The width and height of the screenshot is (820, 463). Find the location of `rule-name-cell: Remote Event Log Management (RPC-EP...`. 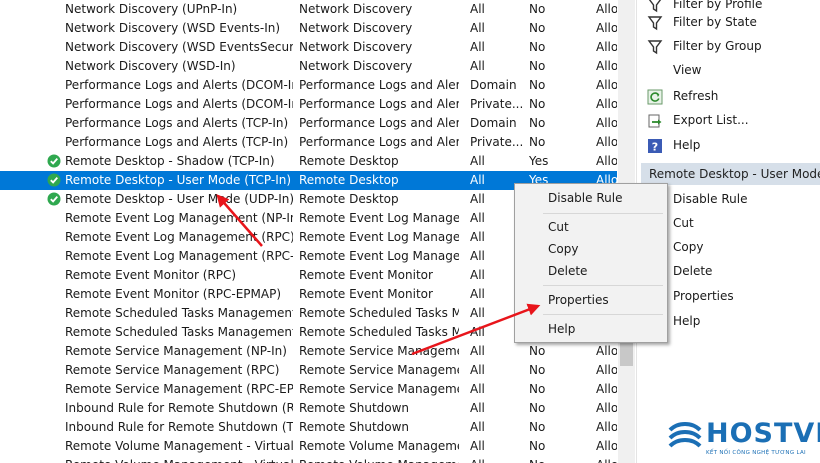

rule-name-cell: Remote Event Log Management (RPC-EP... is located at coordinates (179, 256).